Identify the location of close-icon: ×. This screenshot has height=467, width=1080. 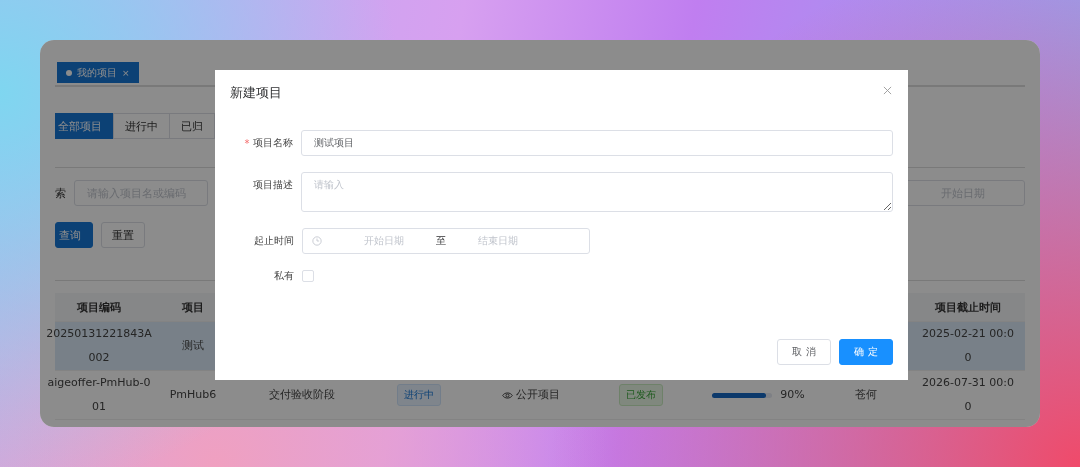
(126, 72).